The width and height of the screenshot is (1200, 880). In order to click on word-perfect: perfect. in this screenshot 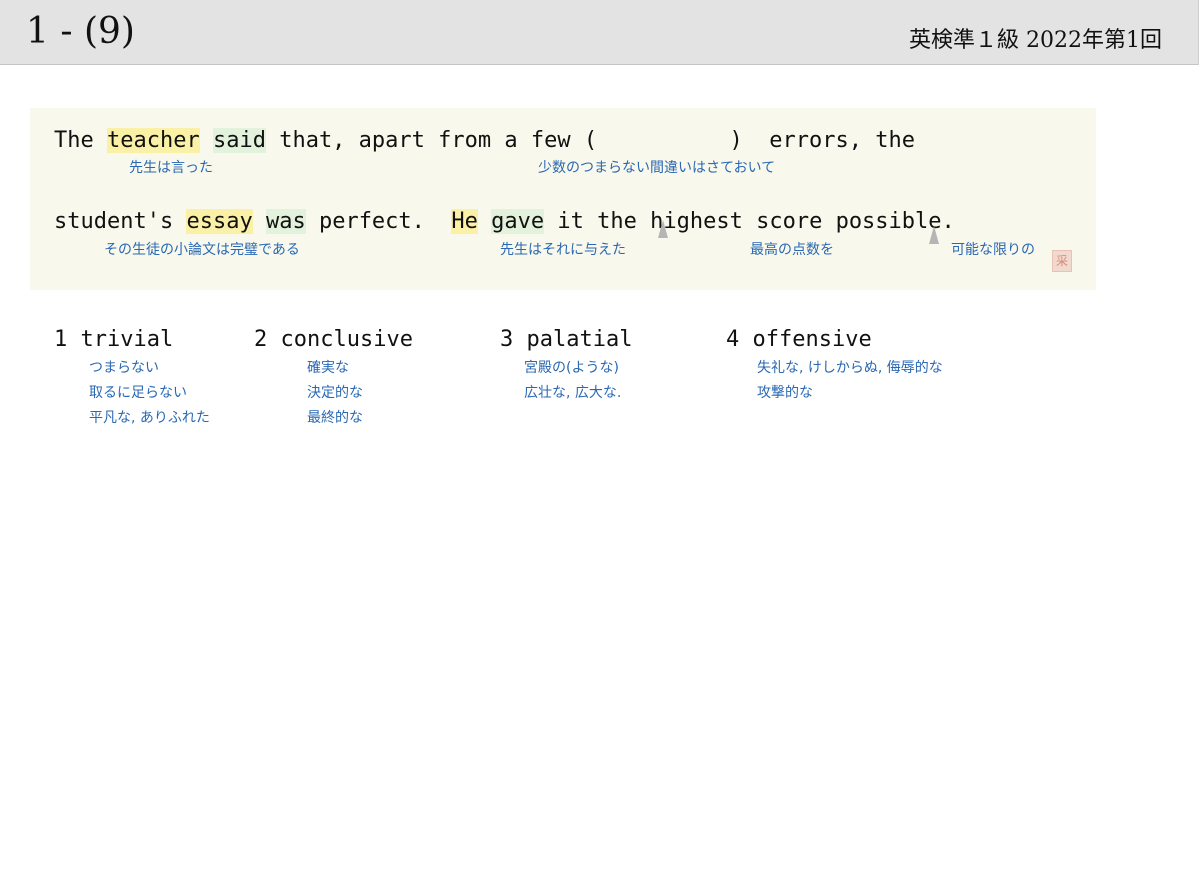, I will do `click(371, 221)`.